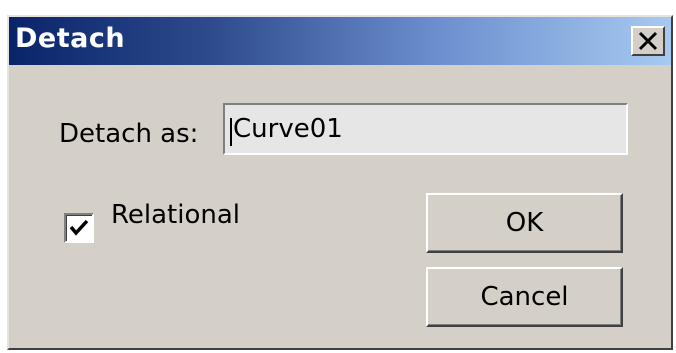 This screenshot has height=353, width=676. What do you see at coordinates (231, 132) in the screenshot?
I see `text-caret` at bounding box center [231, 132].